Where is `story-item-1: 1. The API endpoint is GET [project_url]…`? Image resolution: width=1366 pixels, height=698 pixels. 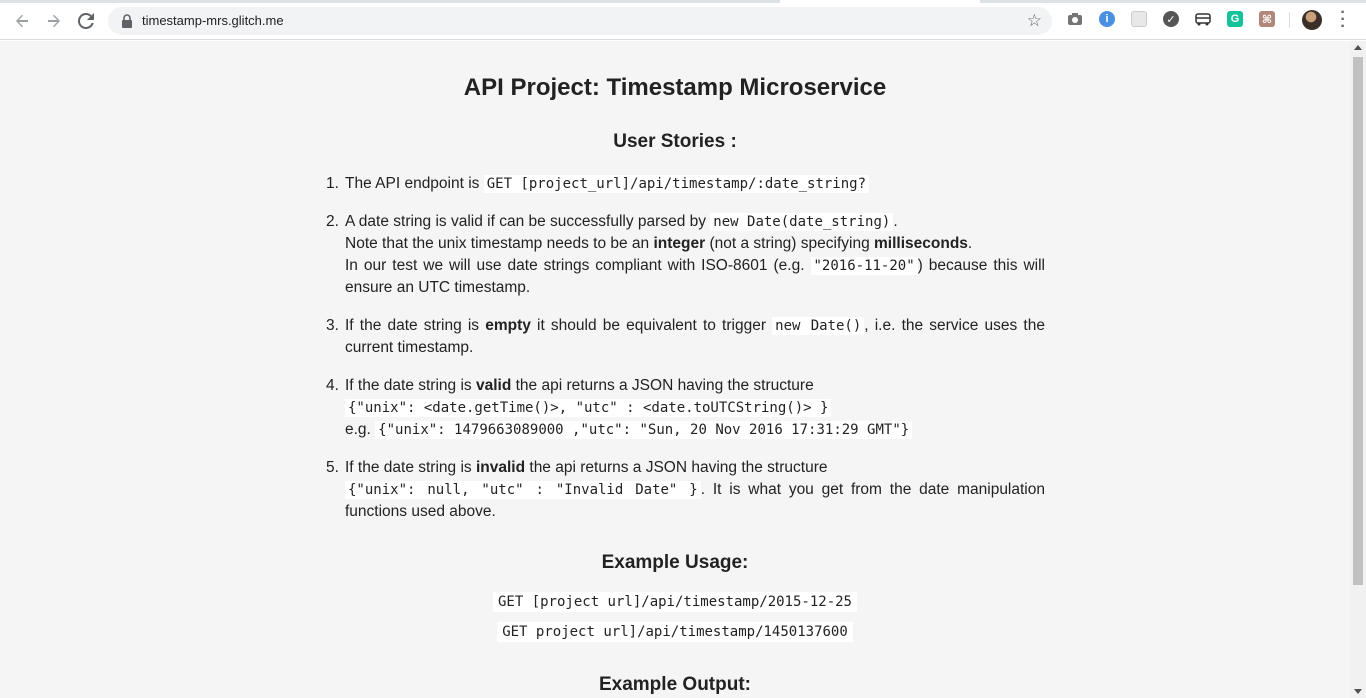 story-item-1: 1. The API endpoint is GET [project_url]… is located at coordinates (675, 184).